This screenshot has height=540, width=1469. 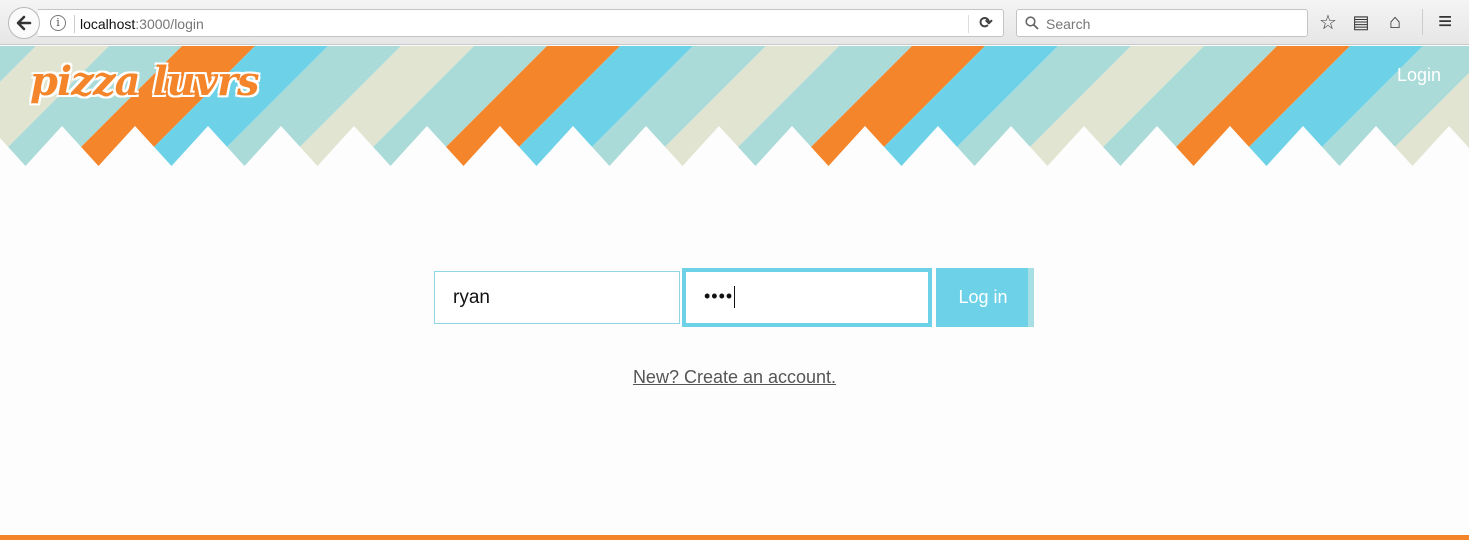 What do you see at coordinates (1328, 22) in the screenshot?
I see `bookmark-star-icon: ☆` at bounding box center [1328, 22].